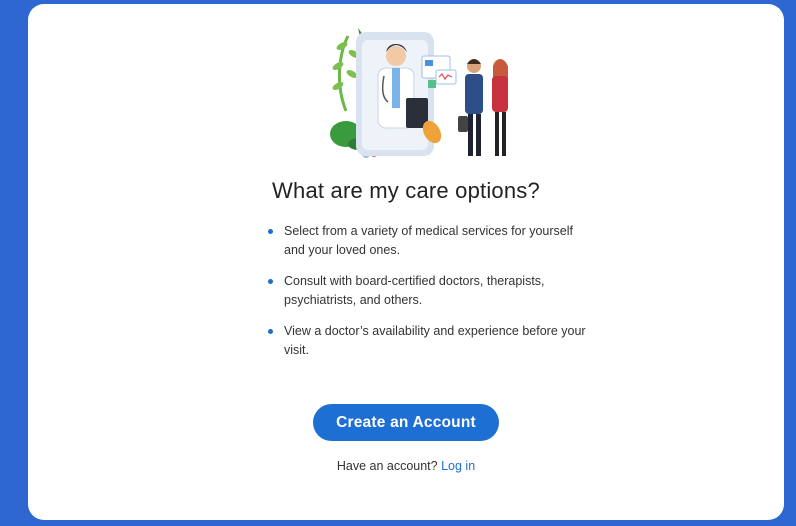 The height and width of the screenshot is (526, 796). I want to click on doctor-telehealth-illustration, so click(419, 93).